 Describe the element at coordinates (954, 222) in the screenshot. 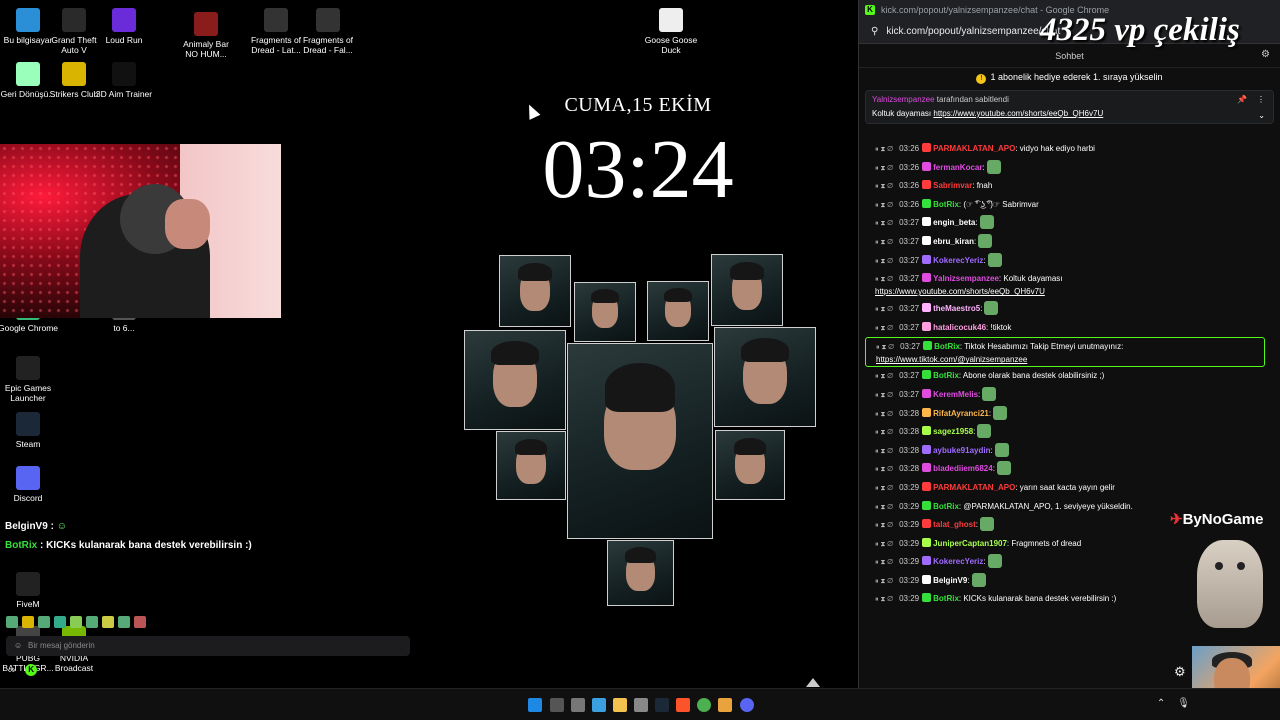

I see `chat-username: engin_beta` at that location.